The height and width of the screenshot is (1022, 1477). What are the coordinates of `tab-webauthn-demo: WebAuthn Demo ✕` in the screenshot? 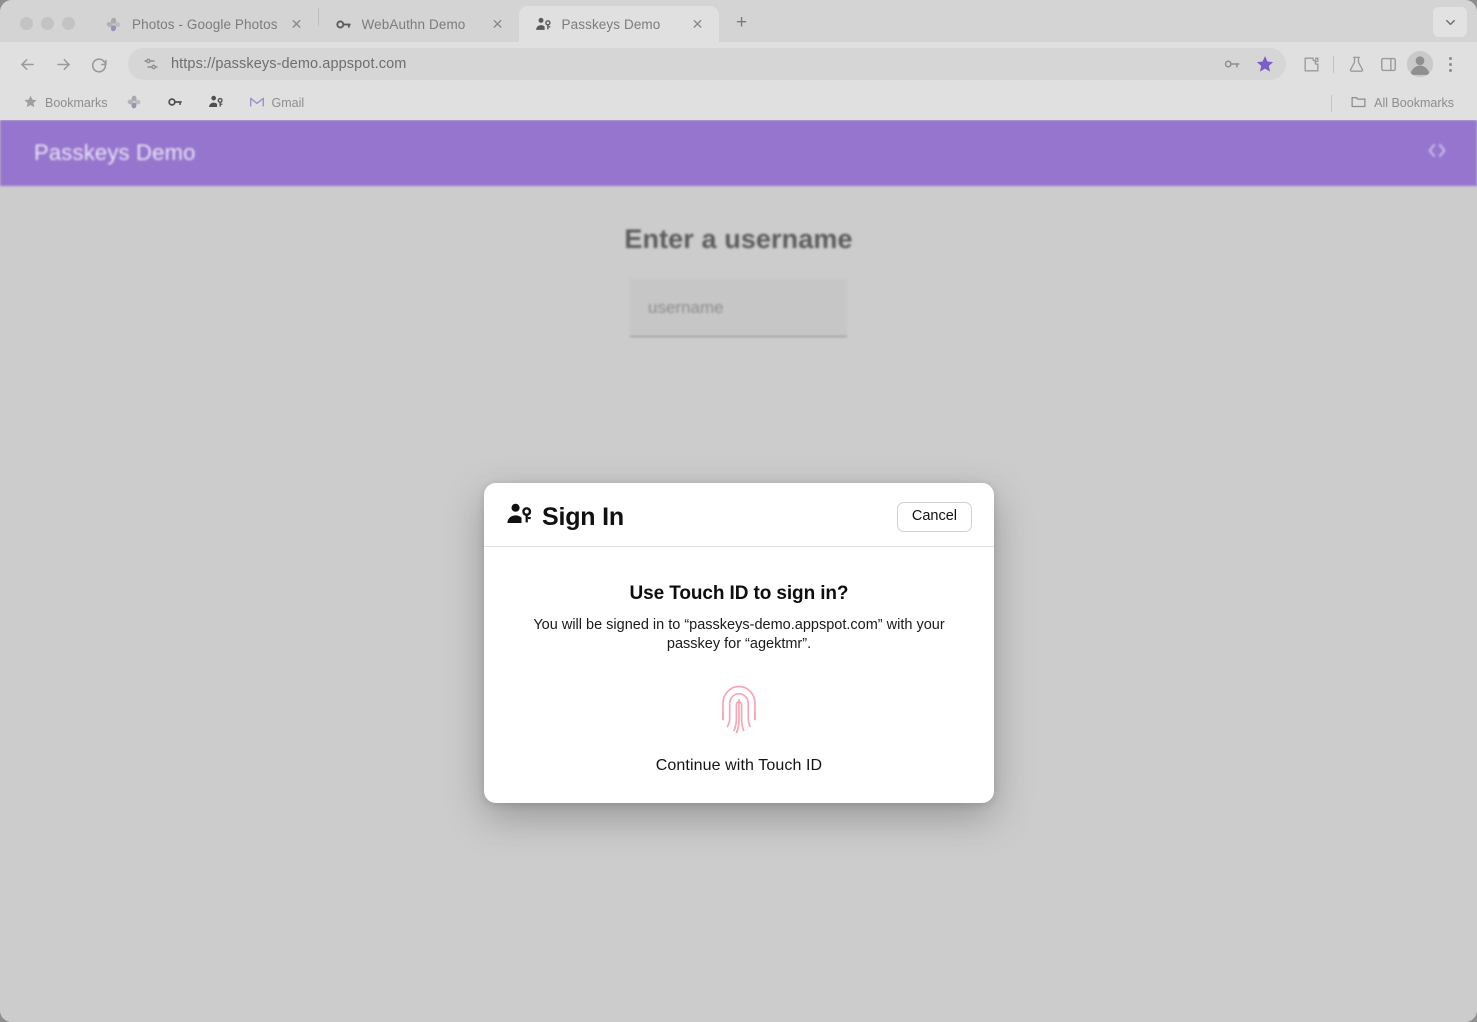 It's located at (419, 24).